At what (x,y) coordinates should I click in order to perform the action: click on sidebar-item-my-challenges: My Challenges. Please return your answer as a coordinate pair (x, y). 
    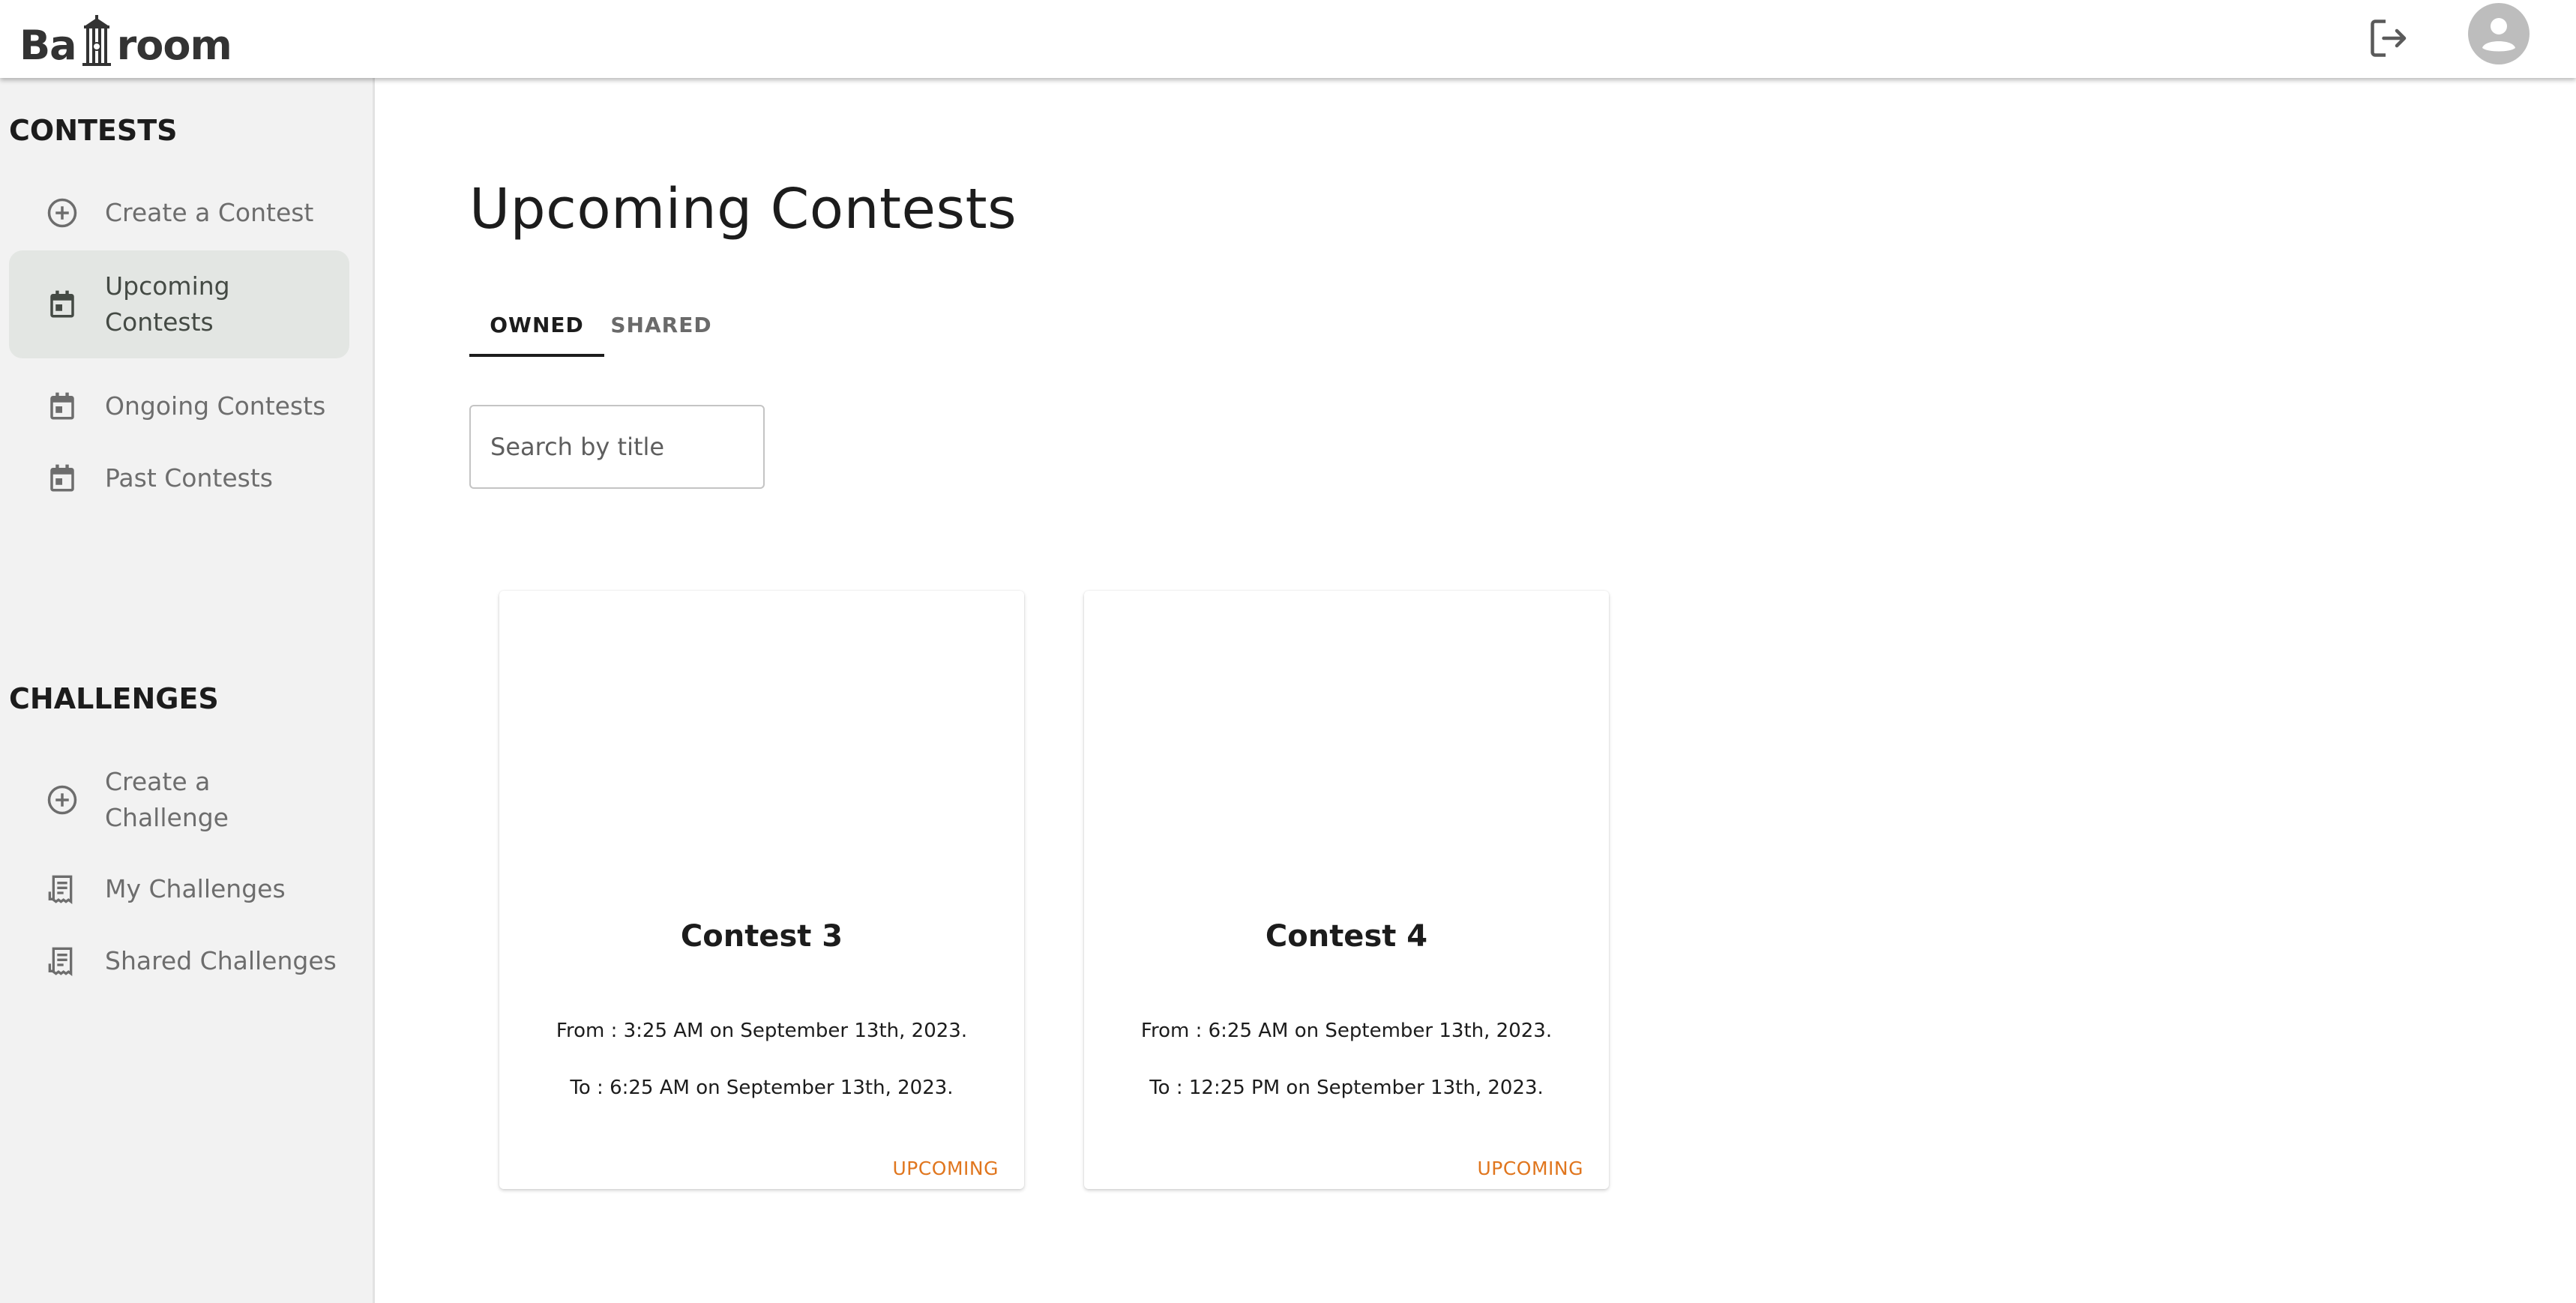
    Looking at the image, I should click on (179, 889).